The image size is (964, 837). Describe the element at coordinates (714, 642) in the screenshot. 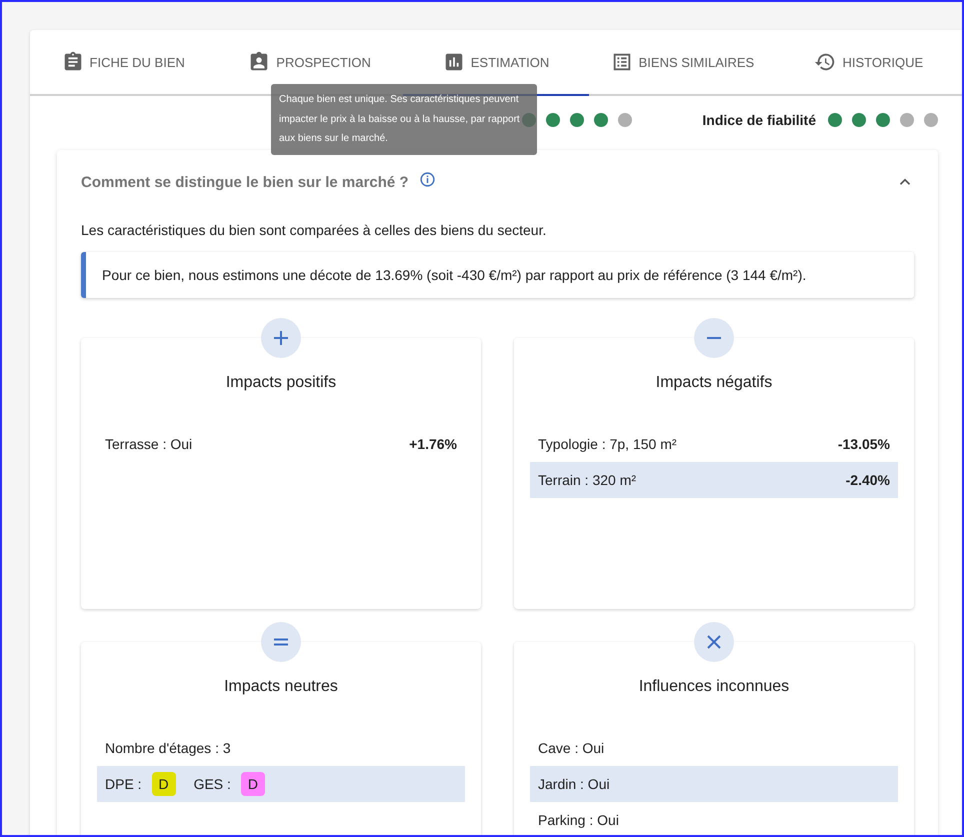

I see `close-icon` at that location.